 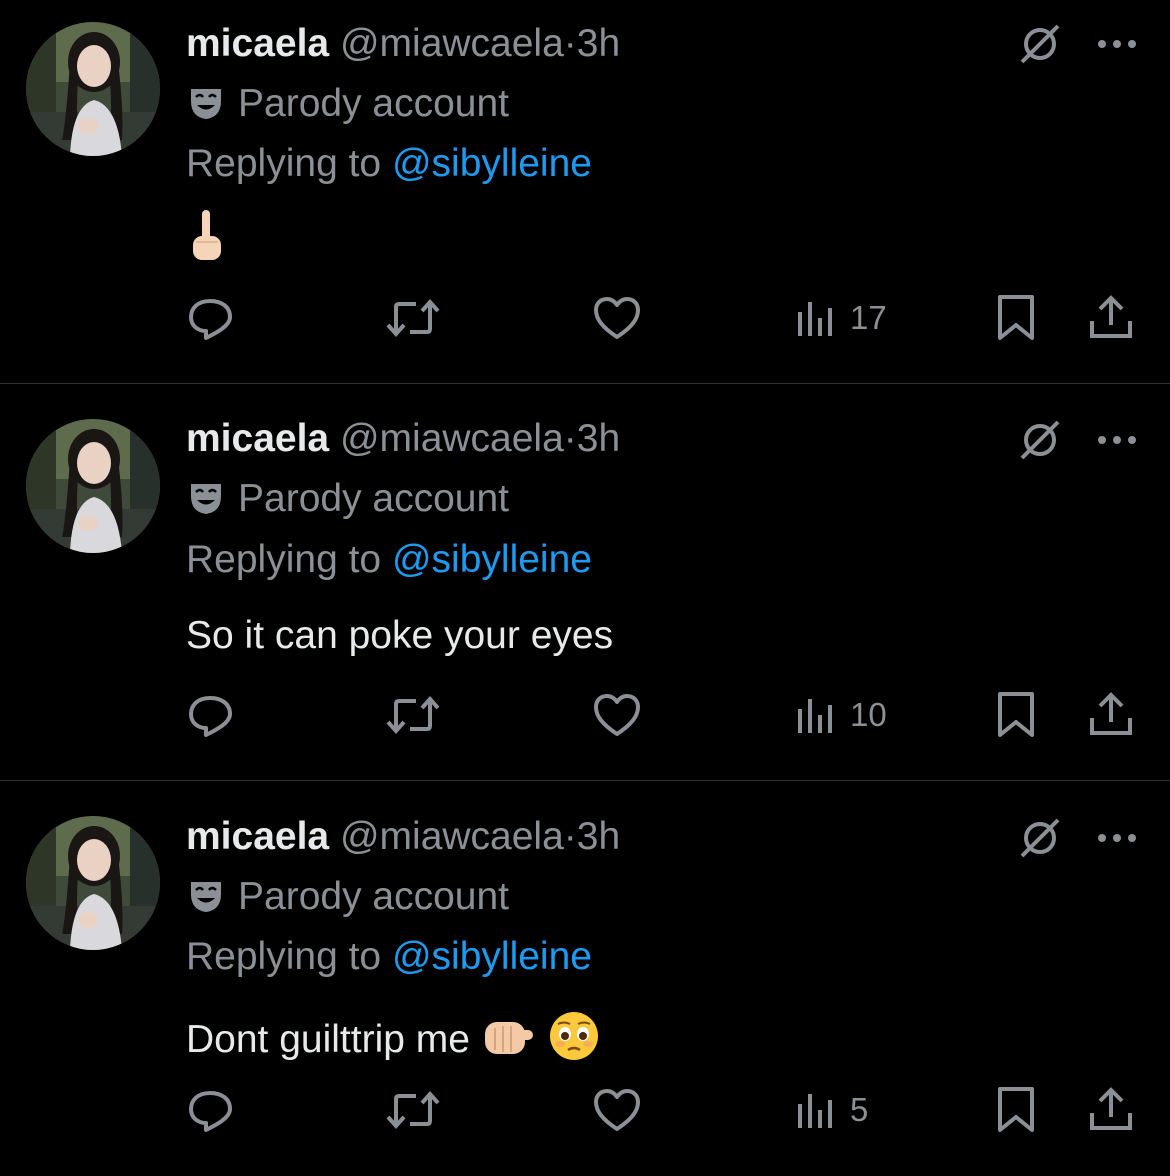 What do you see at coordinates (574, 1042) in the screenshot?
I see `pleading-face-emoji-icon` at bounding box center [574, 1042].